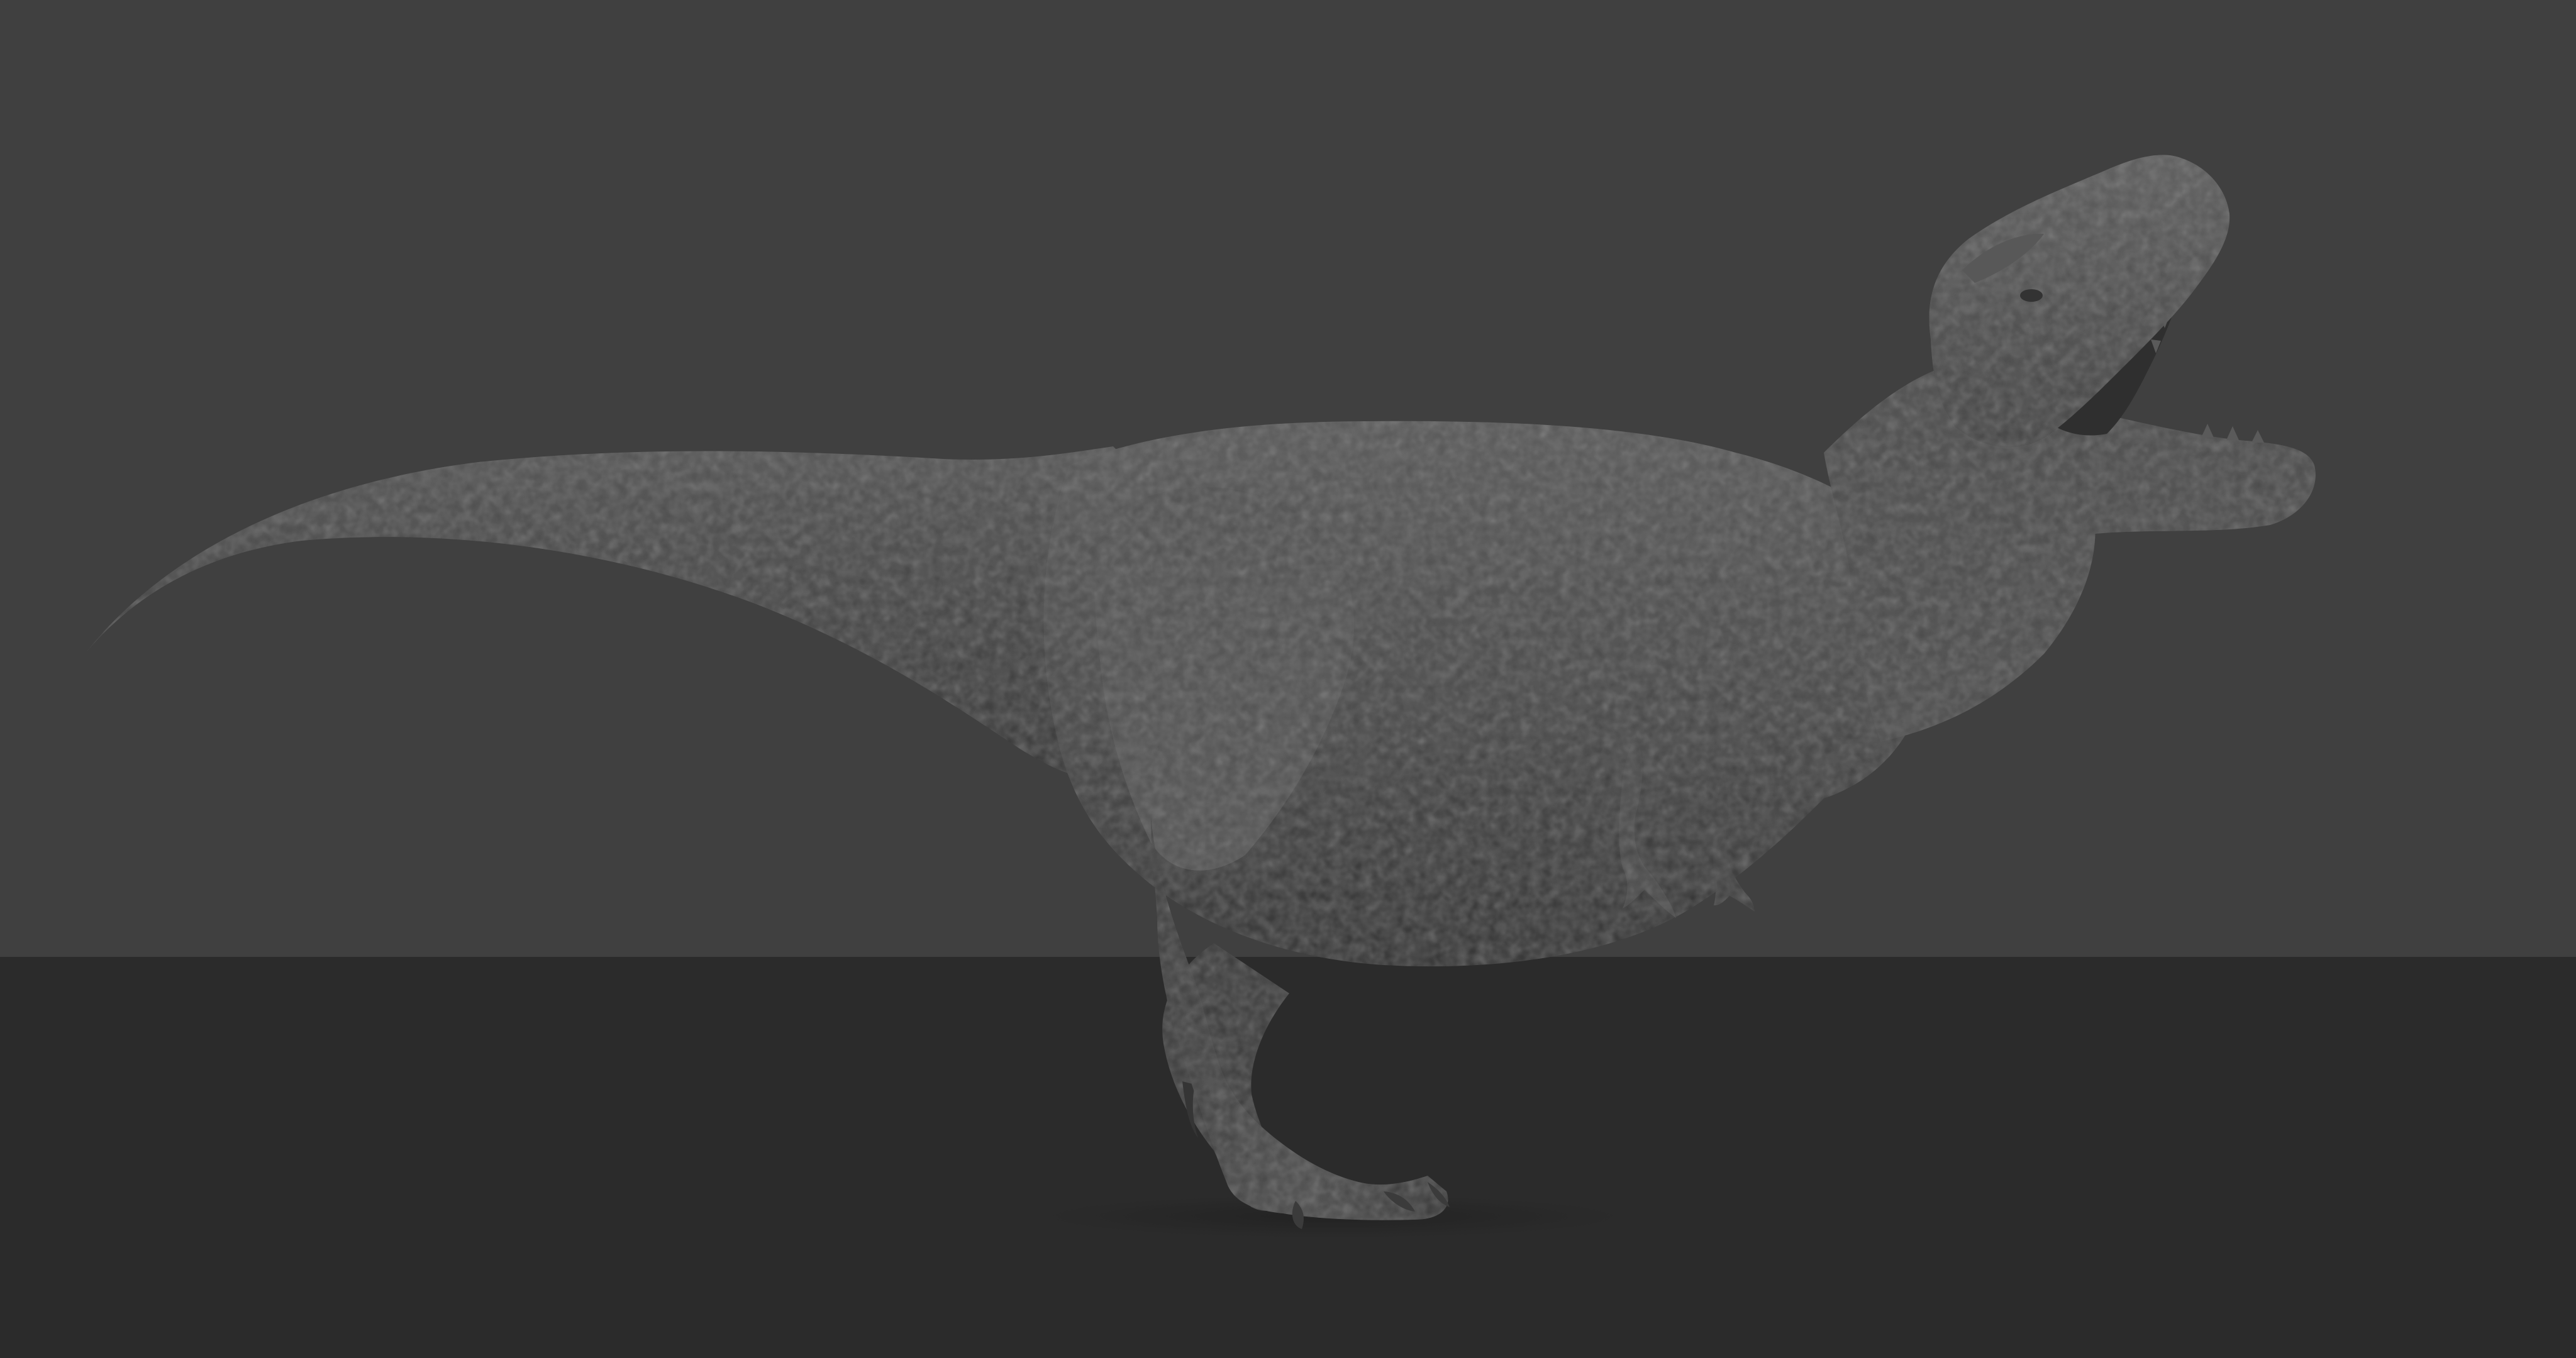 This screenshot has height=1358, width=2576. What do you see at coordinates (2079, 301) in the screenshot?
I see `skull` at bounding box center [2079, 301].